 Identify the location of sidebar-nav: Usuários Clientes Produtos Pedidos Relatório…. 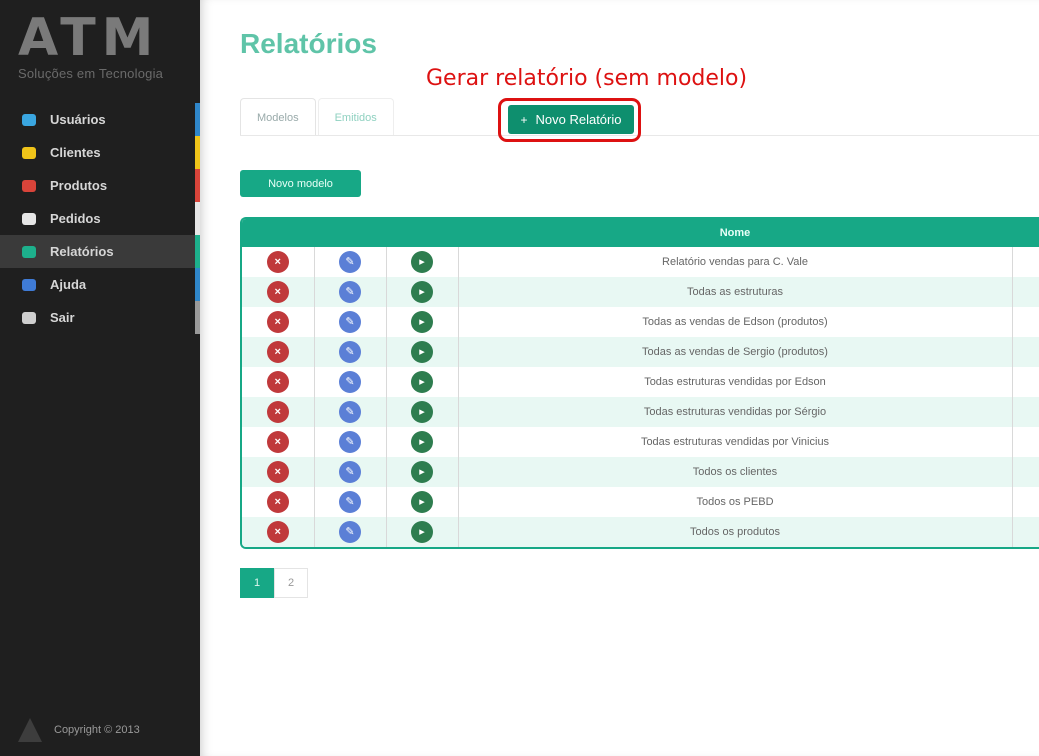
(100, 218).